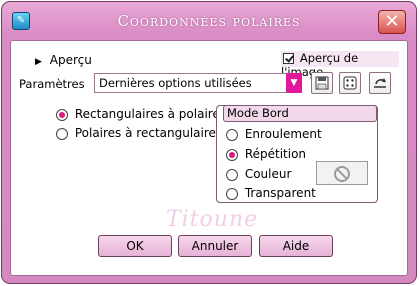 The image size is (420, 286). Describe the element at coordinates (70, 60) in the screenshot. I see `preview-label: Aperçu` at that location.